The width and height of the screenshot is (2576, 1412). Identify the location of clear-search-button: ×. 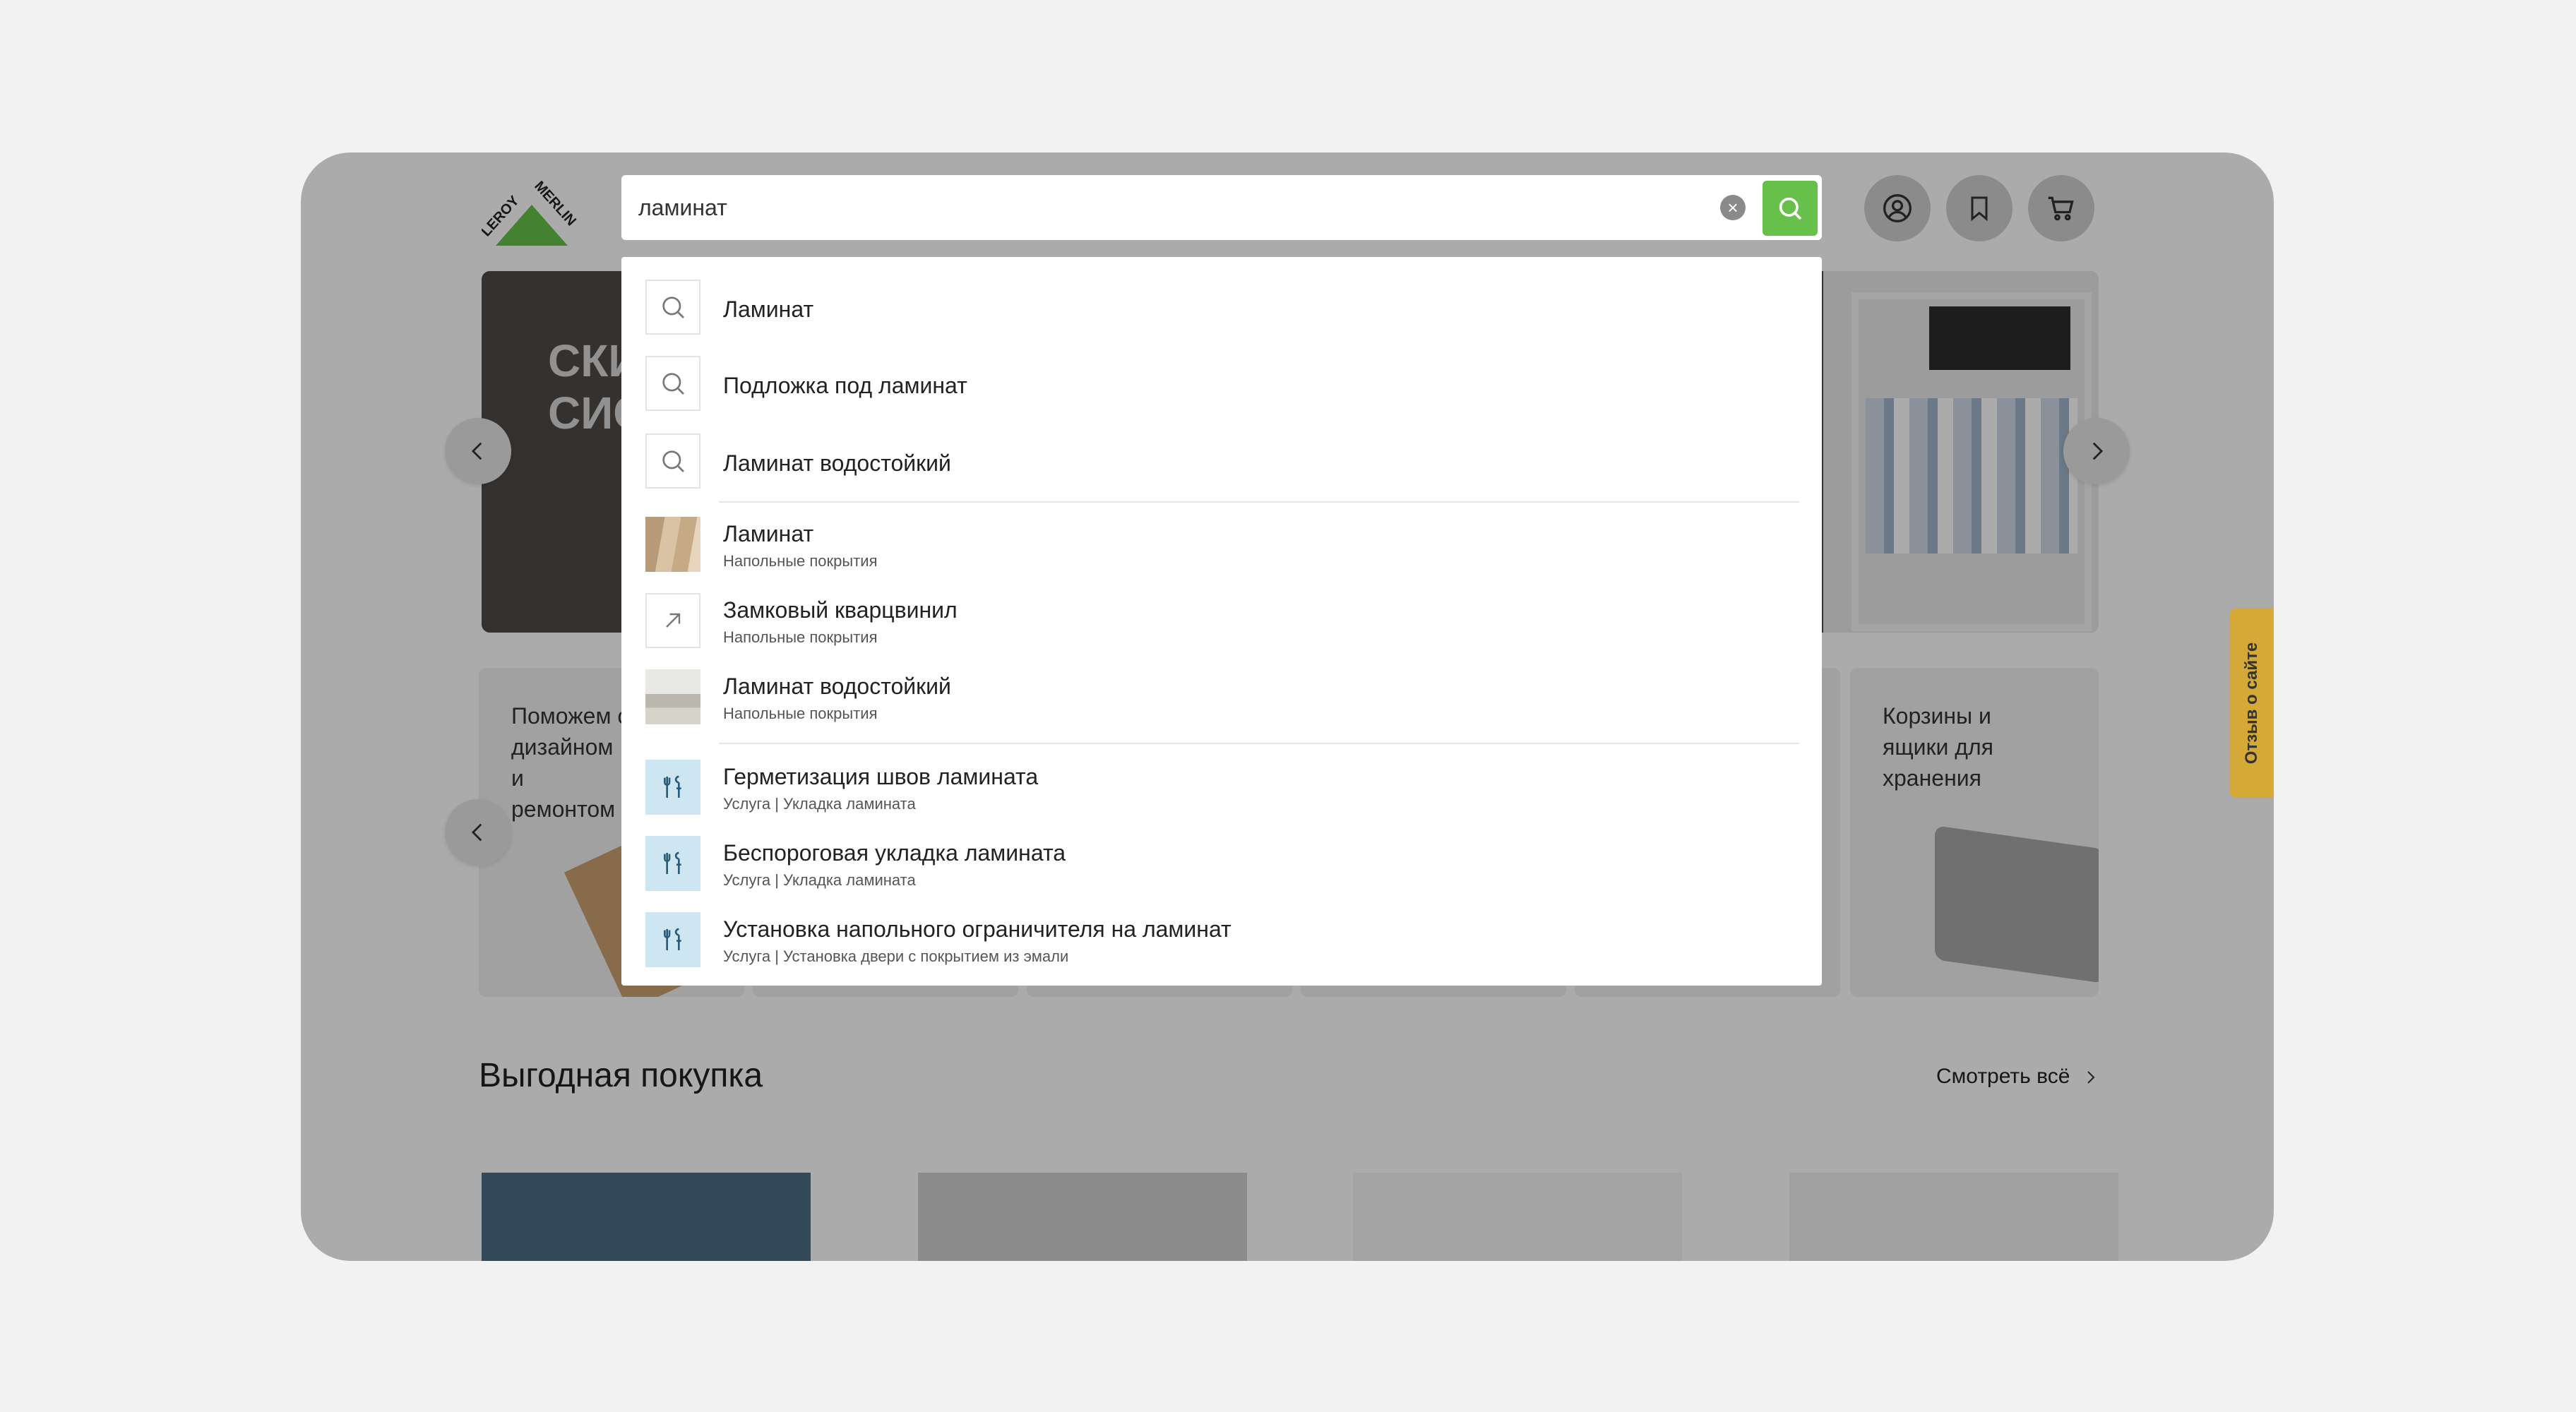
(1733, 207).